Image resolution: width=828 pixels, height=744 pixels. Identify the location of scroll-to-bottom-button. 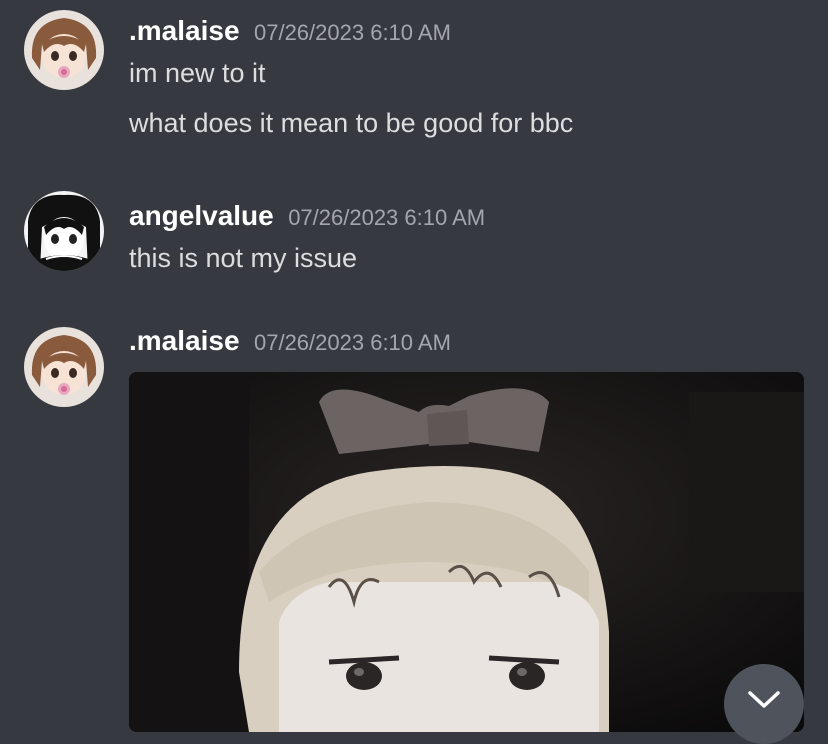
(764, 704).